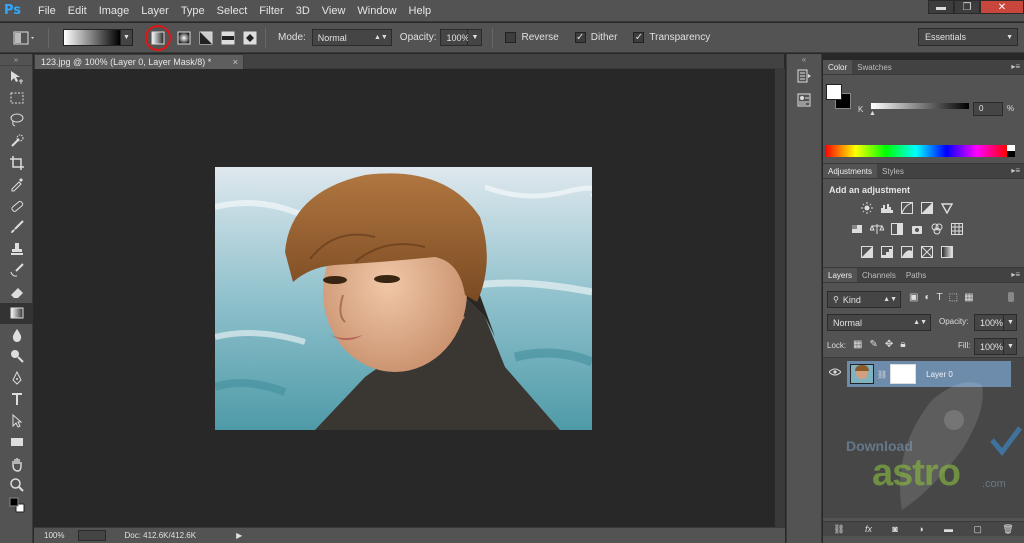 The width and height of the screenshot is (1024, 543). What do you see at coordinates (864, 299) in the screenshot?
I see `layer-filter-kind: ⚲ Kind ▲▼` at bounding box center [864, 299].